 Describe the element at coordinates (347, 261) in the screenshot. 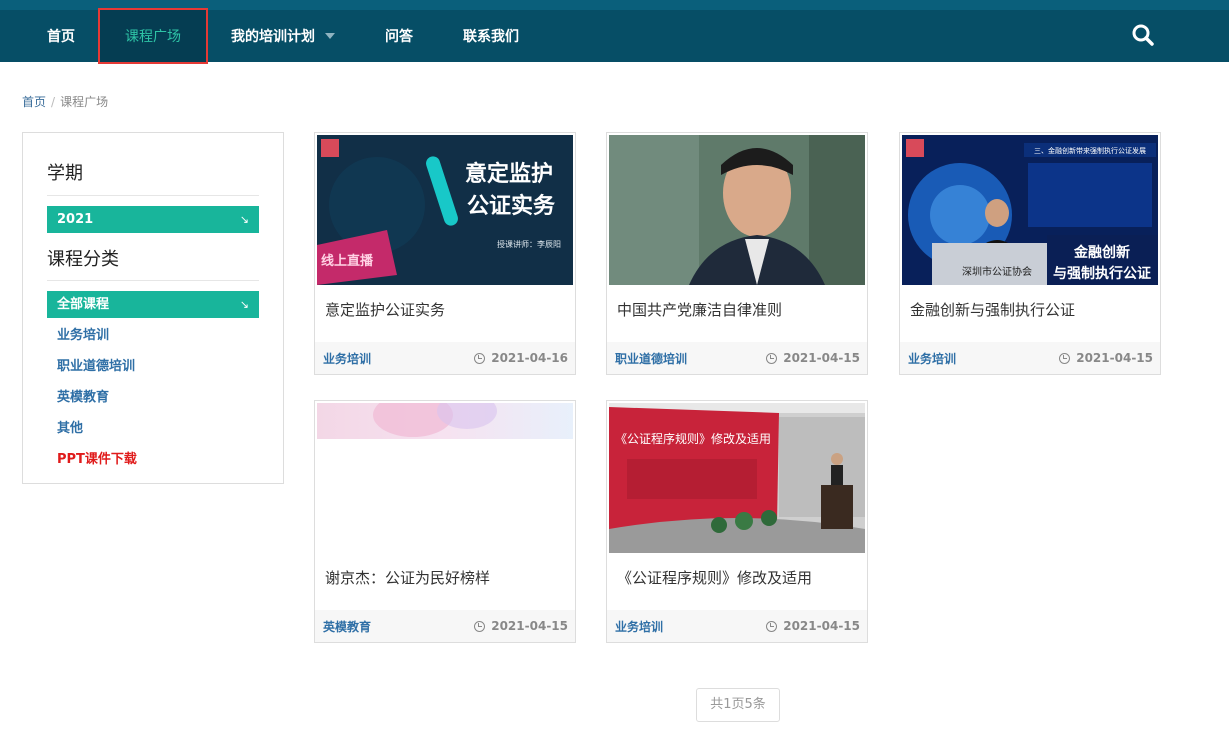

I see `thumb-badge: 线上直播` at that location.